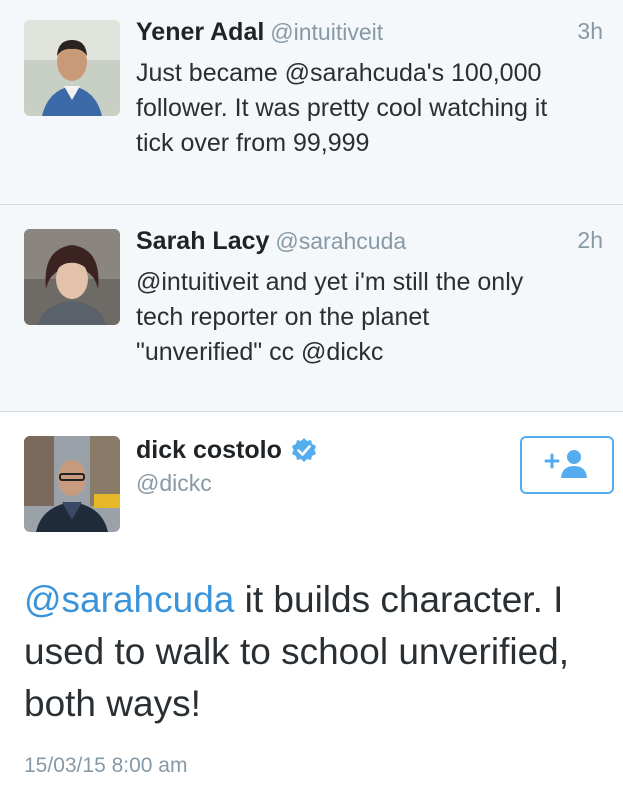 The image size is (623, 800). What do you see at coordinates (112, 703) in the screenshot?
I see `tweet-text-line: both ways!` at bounding box center [112, 703].